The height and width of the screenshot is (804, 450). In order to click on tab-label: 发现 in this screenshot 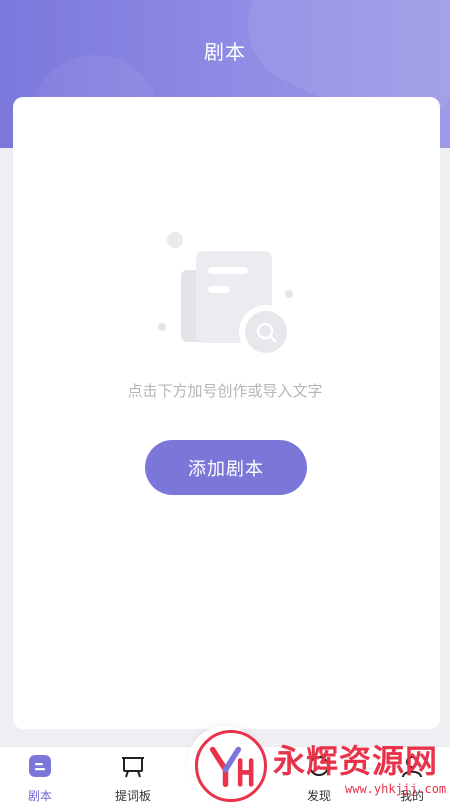, I will do `click(318, 796)`.